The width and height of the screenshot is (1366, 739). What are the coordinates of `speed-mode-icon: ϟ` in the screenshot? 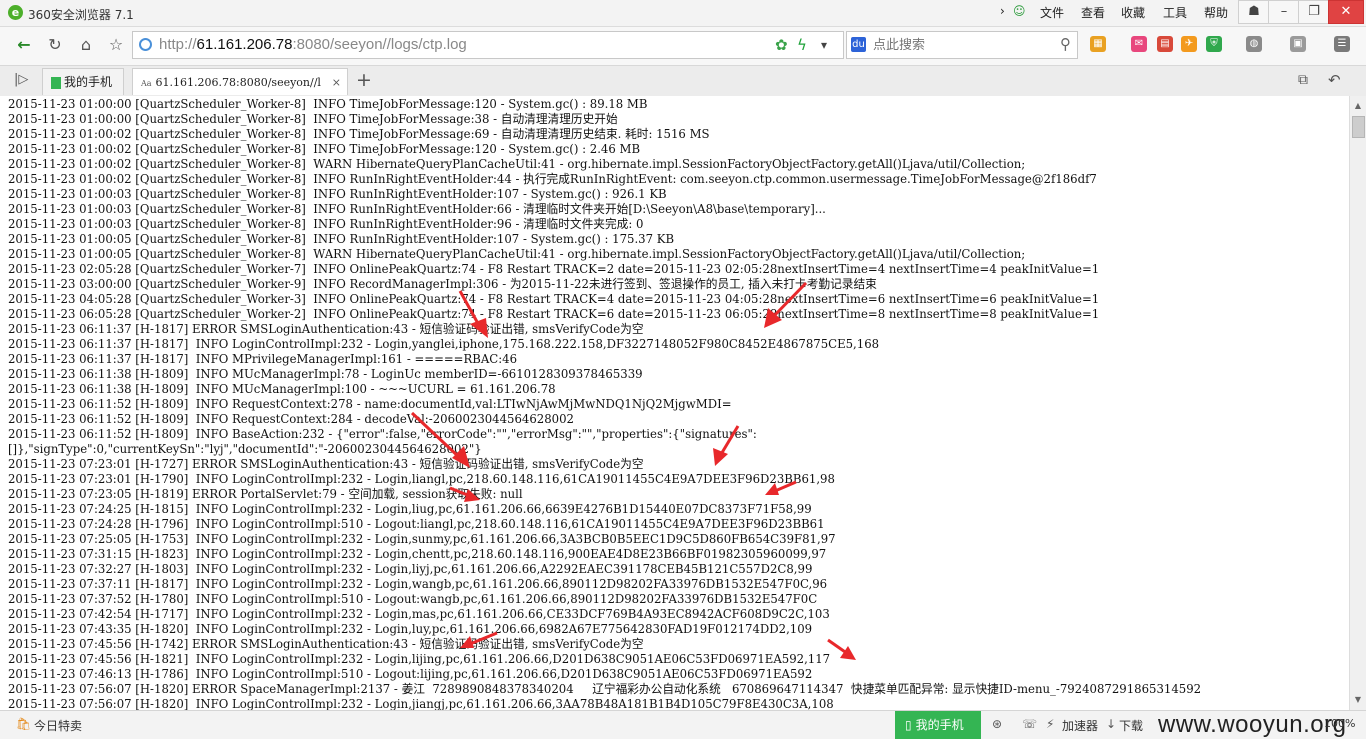 It's located at (802, 45).